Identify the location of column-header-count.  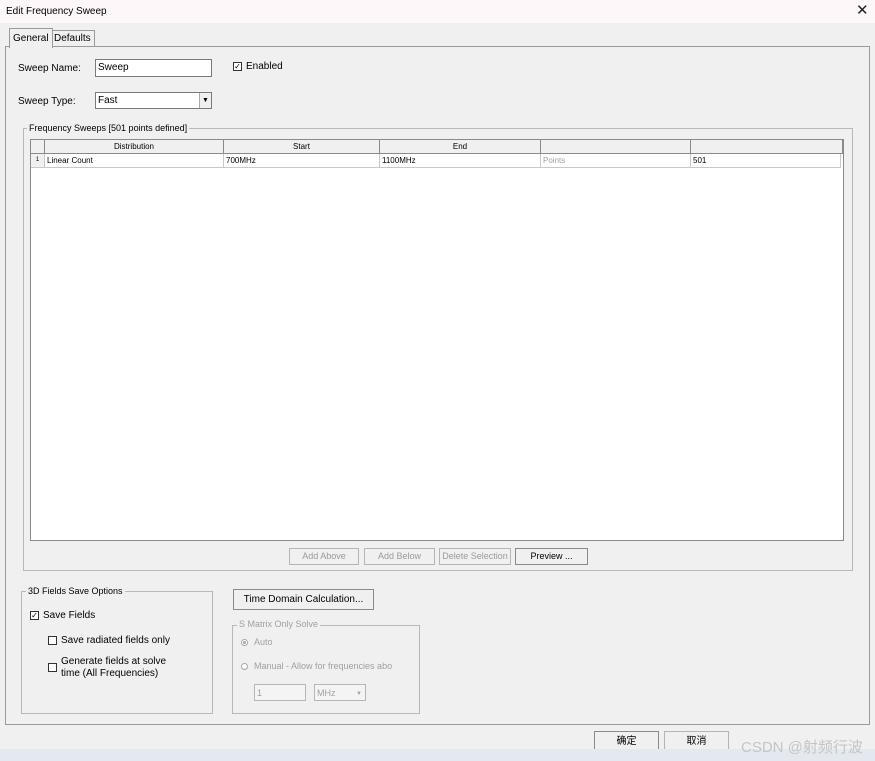
(767, 147).